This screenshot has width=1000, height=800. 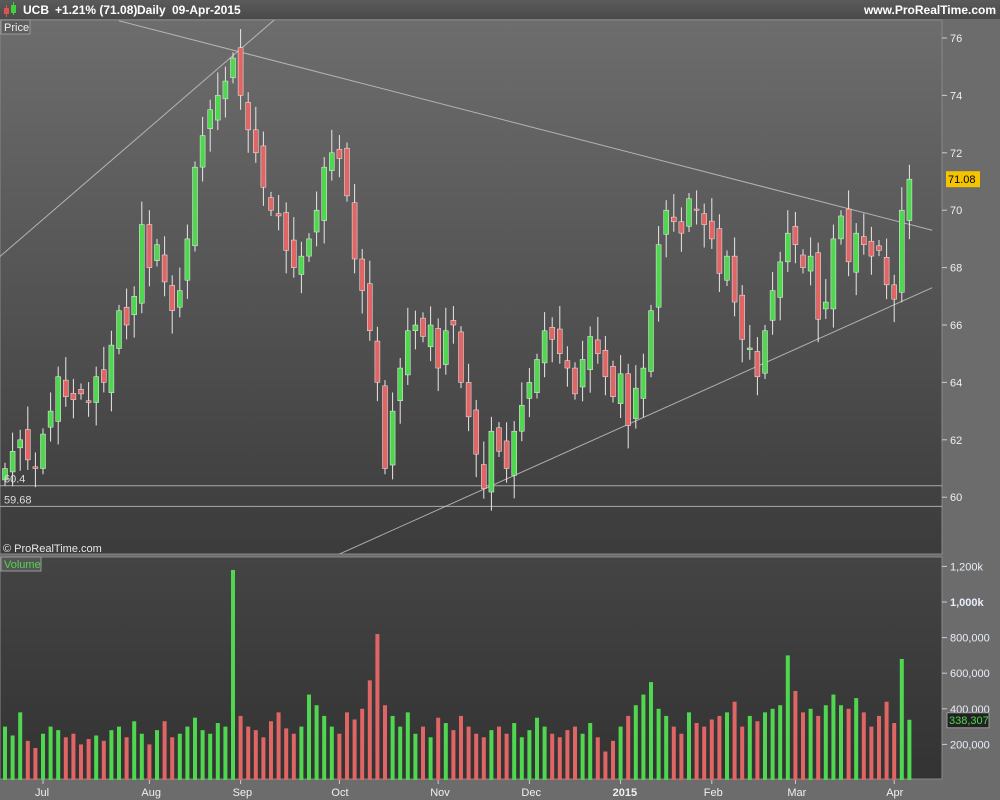 What do you see at coordinates (962, 180) in the screenshot?
I see `last-price-label: 71.08` at bounding box center [962, 180].